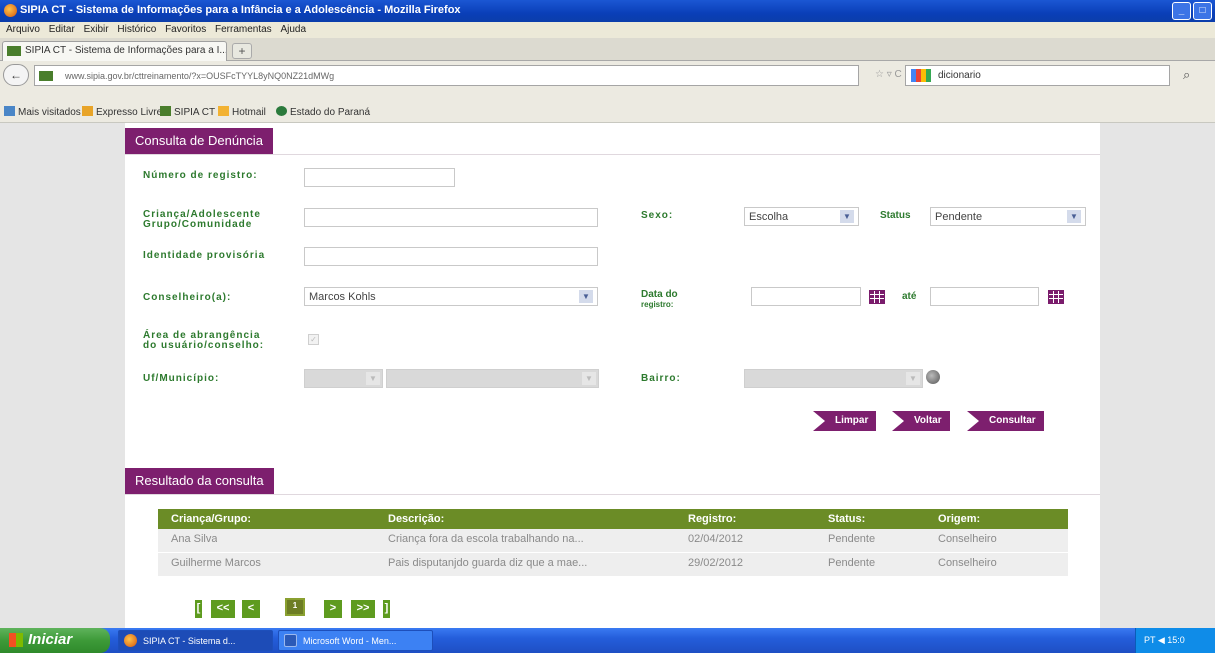  Describe the element at coordinates (933, 377) in the screenshot. I see `search-bairro-icon` at that location.